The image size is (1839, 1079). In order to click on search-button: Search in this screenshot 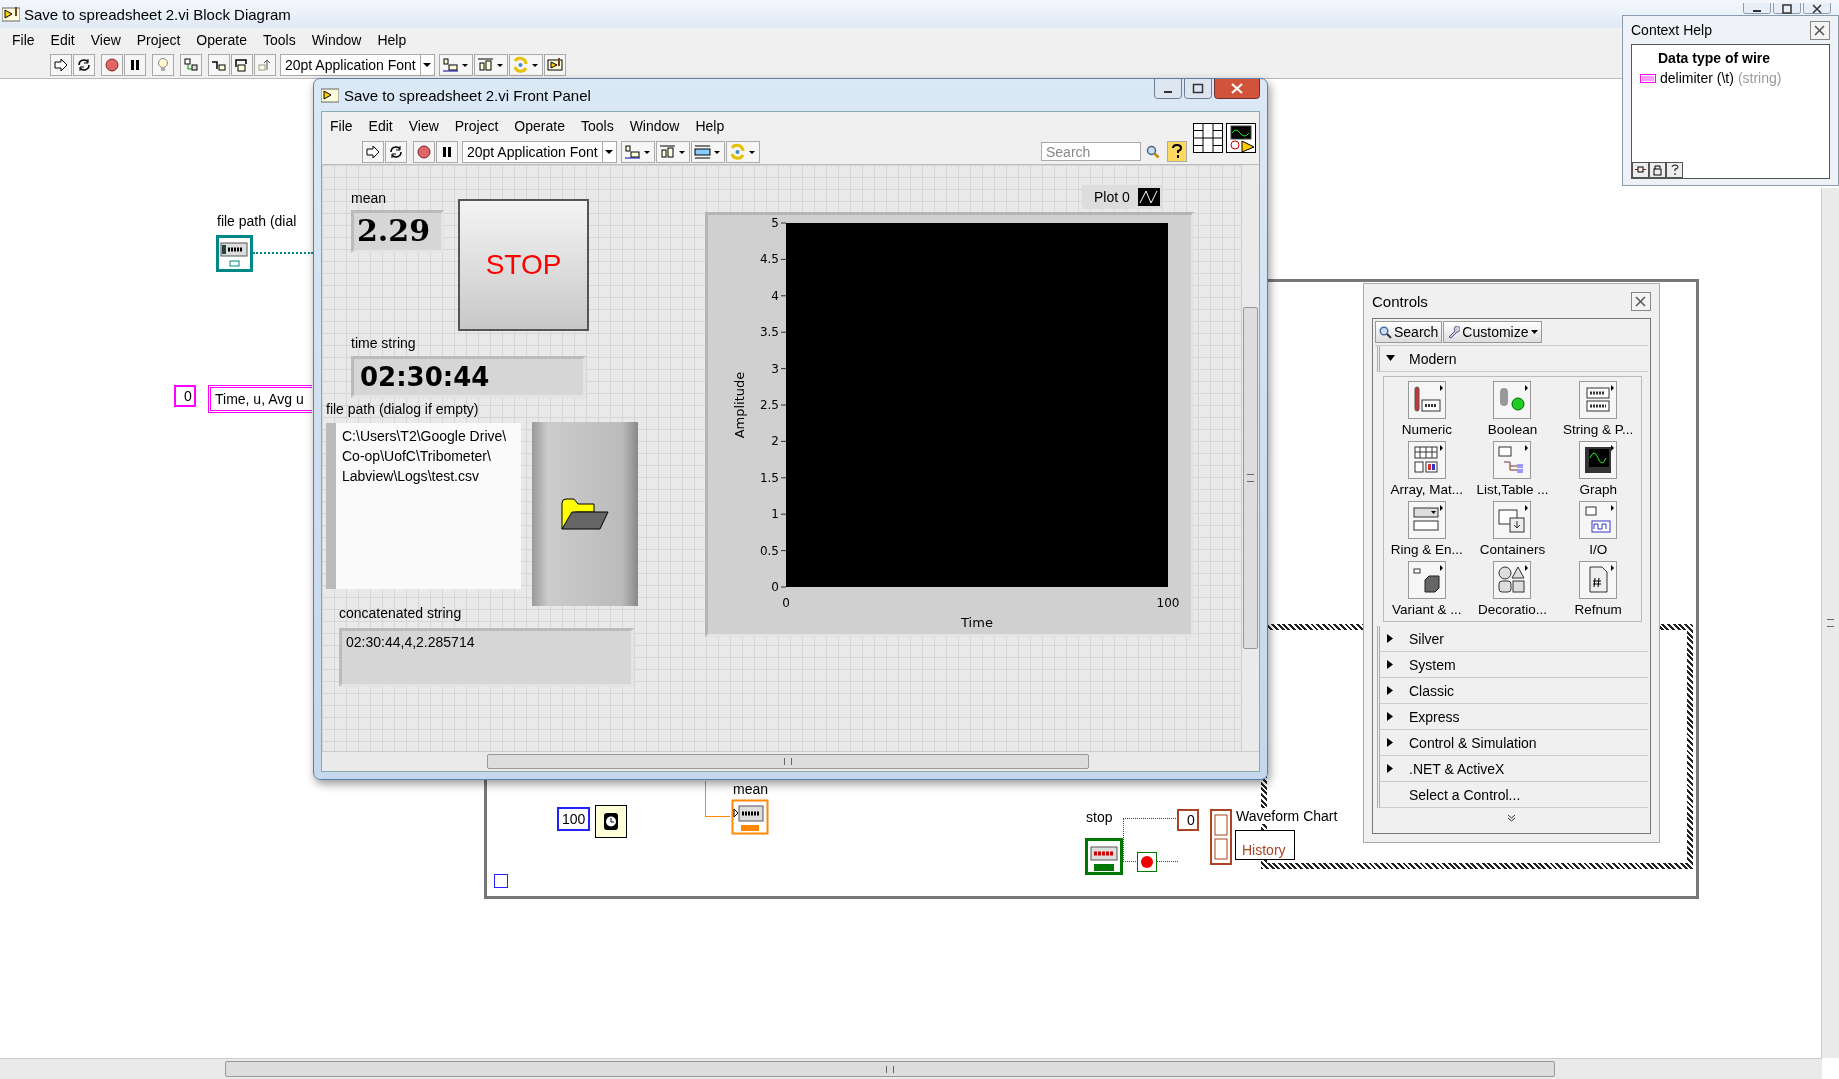, I will do `click(1409, 332)`.